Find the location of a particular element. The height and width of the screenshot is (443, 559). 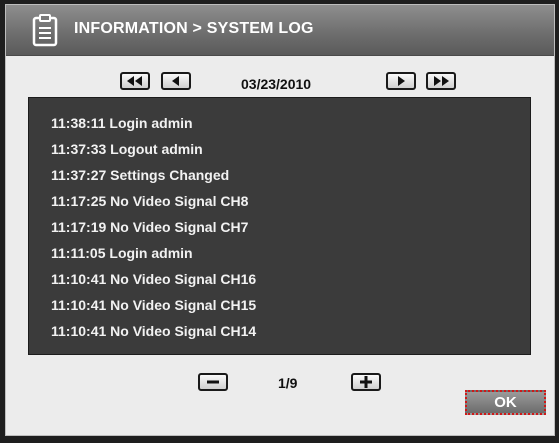

first-date-button is located at coordinates (135, 81).